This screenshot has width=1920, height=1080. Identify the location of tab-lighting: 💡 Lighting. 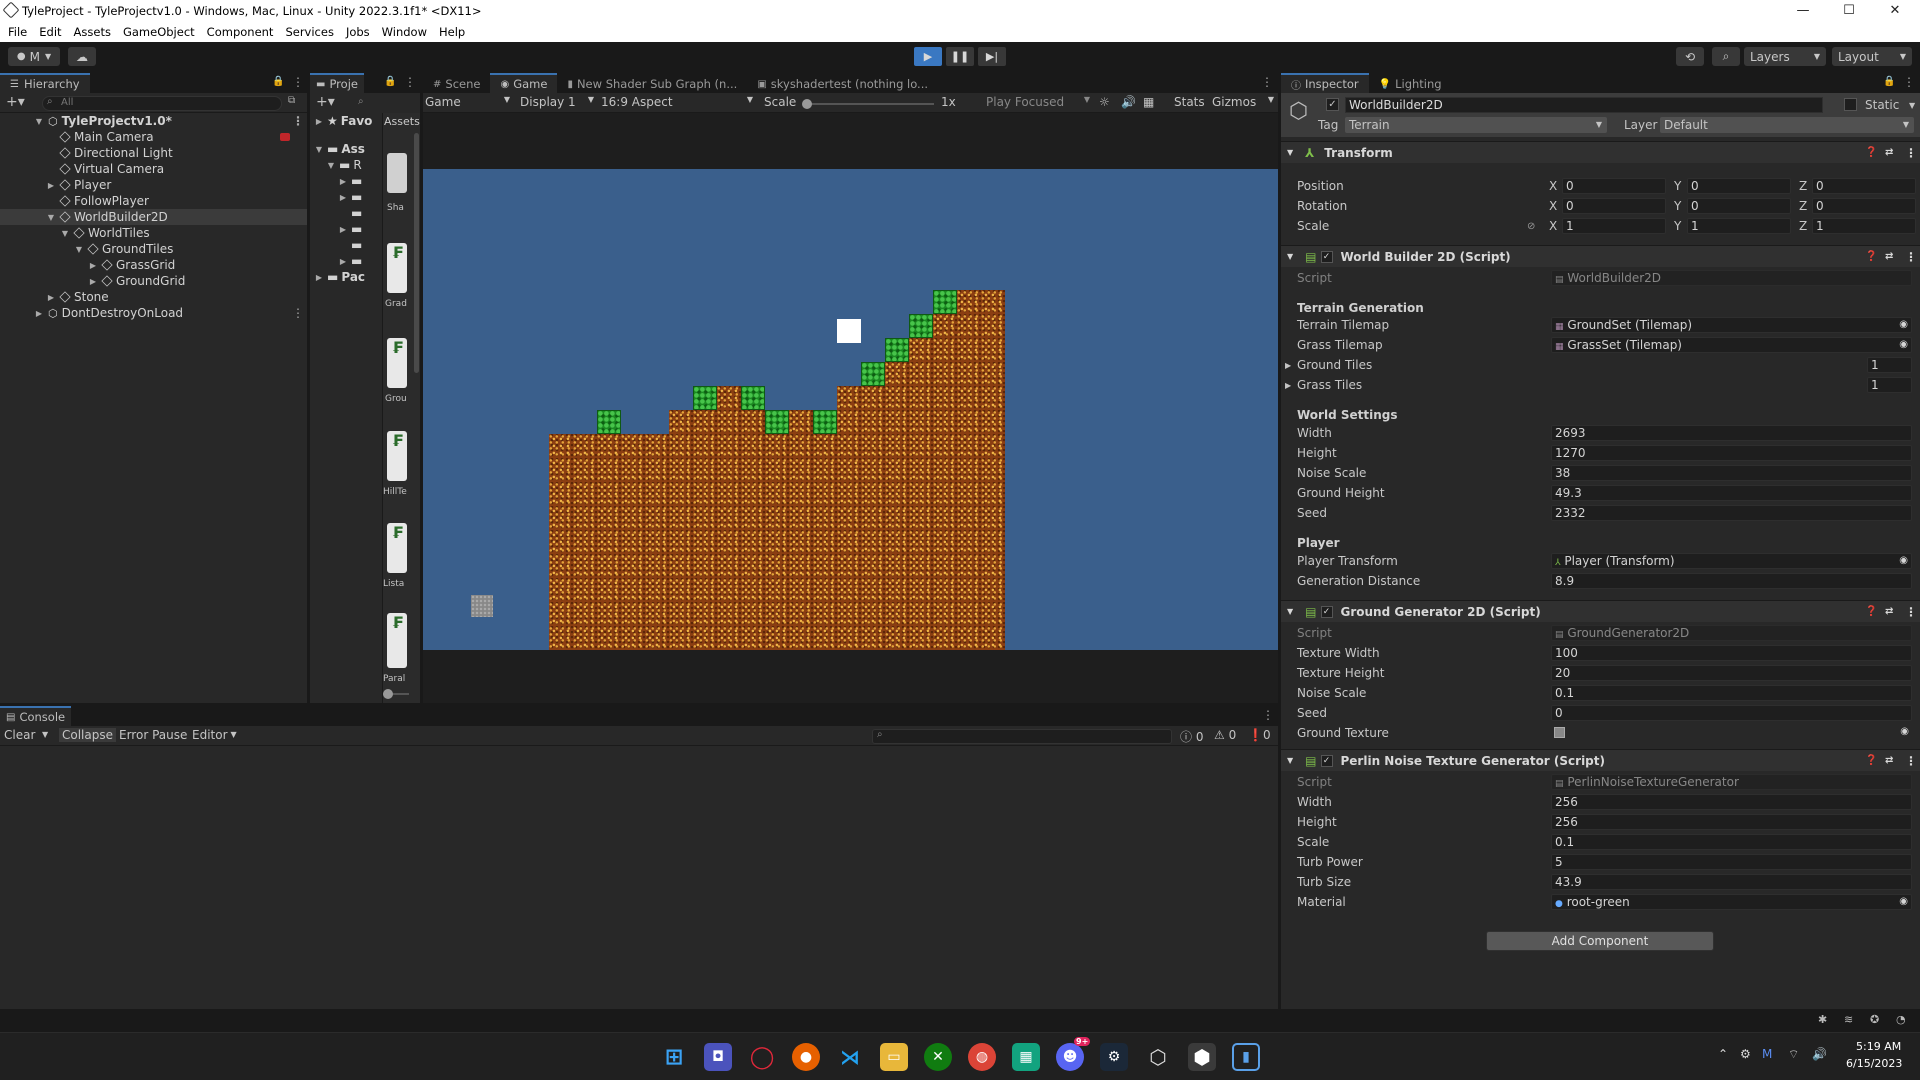
(1410, 83).